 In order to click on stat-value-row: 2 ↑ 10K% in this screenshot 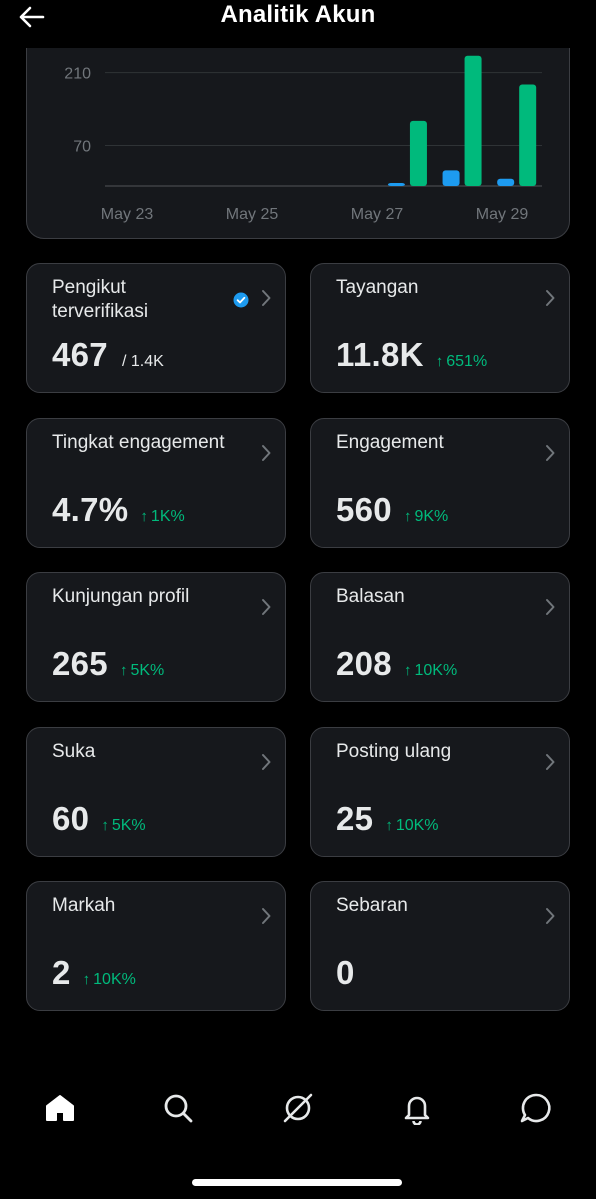, I will do `click(94, 973)`.